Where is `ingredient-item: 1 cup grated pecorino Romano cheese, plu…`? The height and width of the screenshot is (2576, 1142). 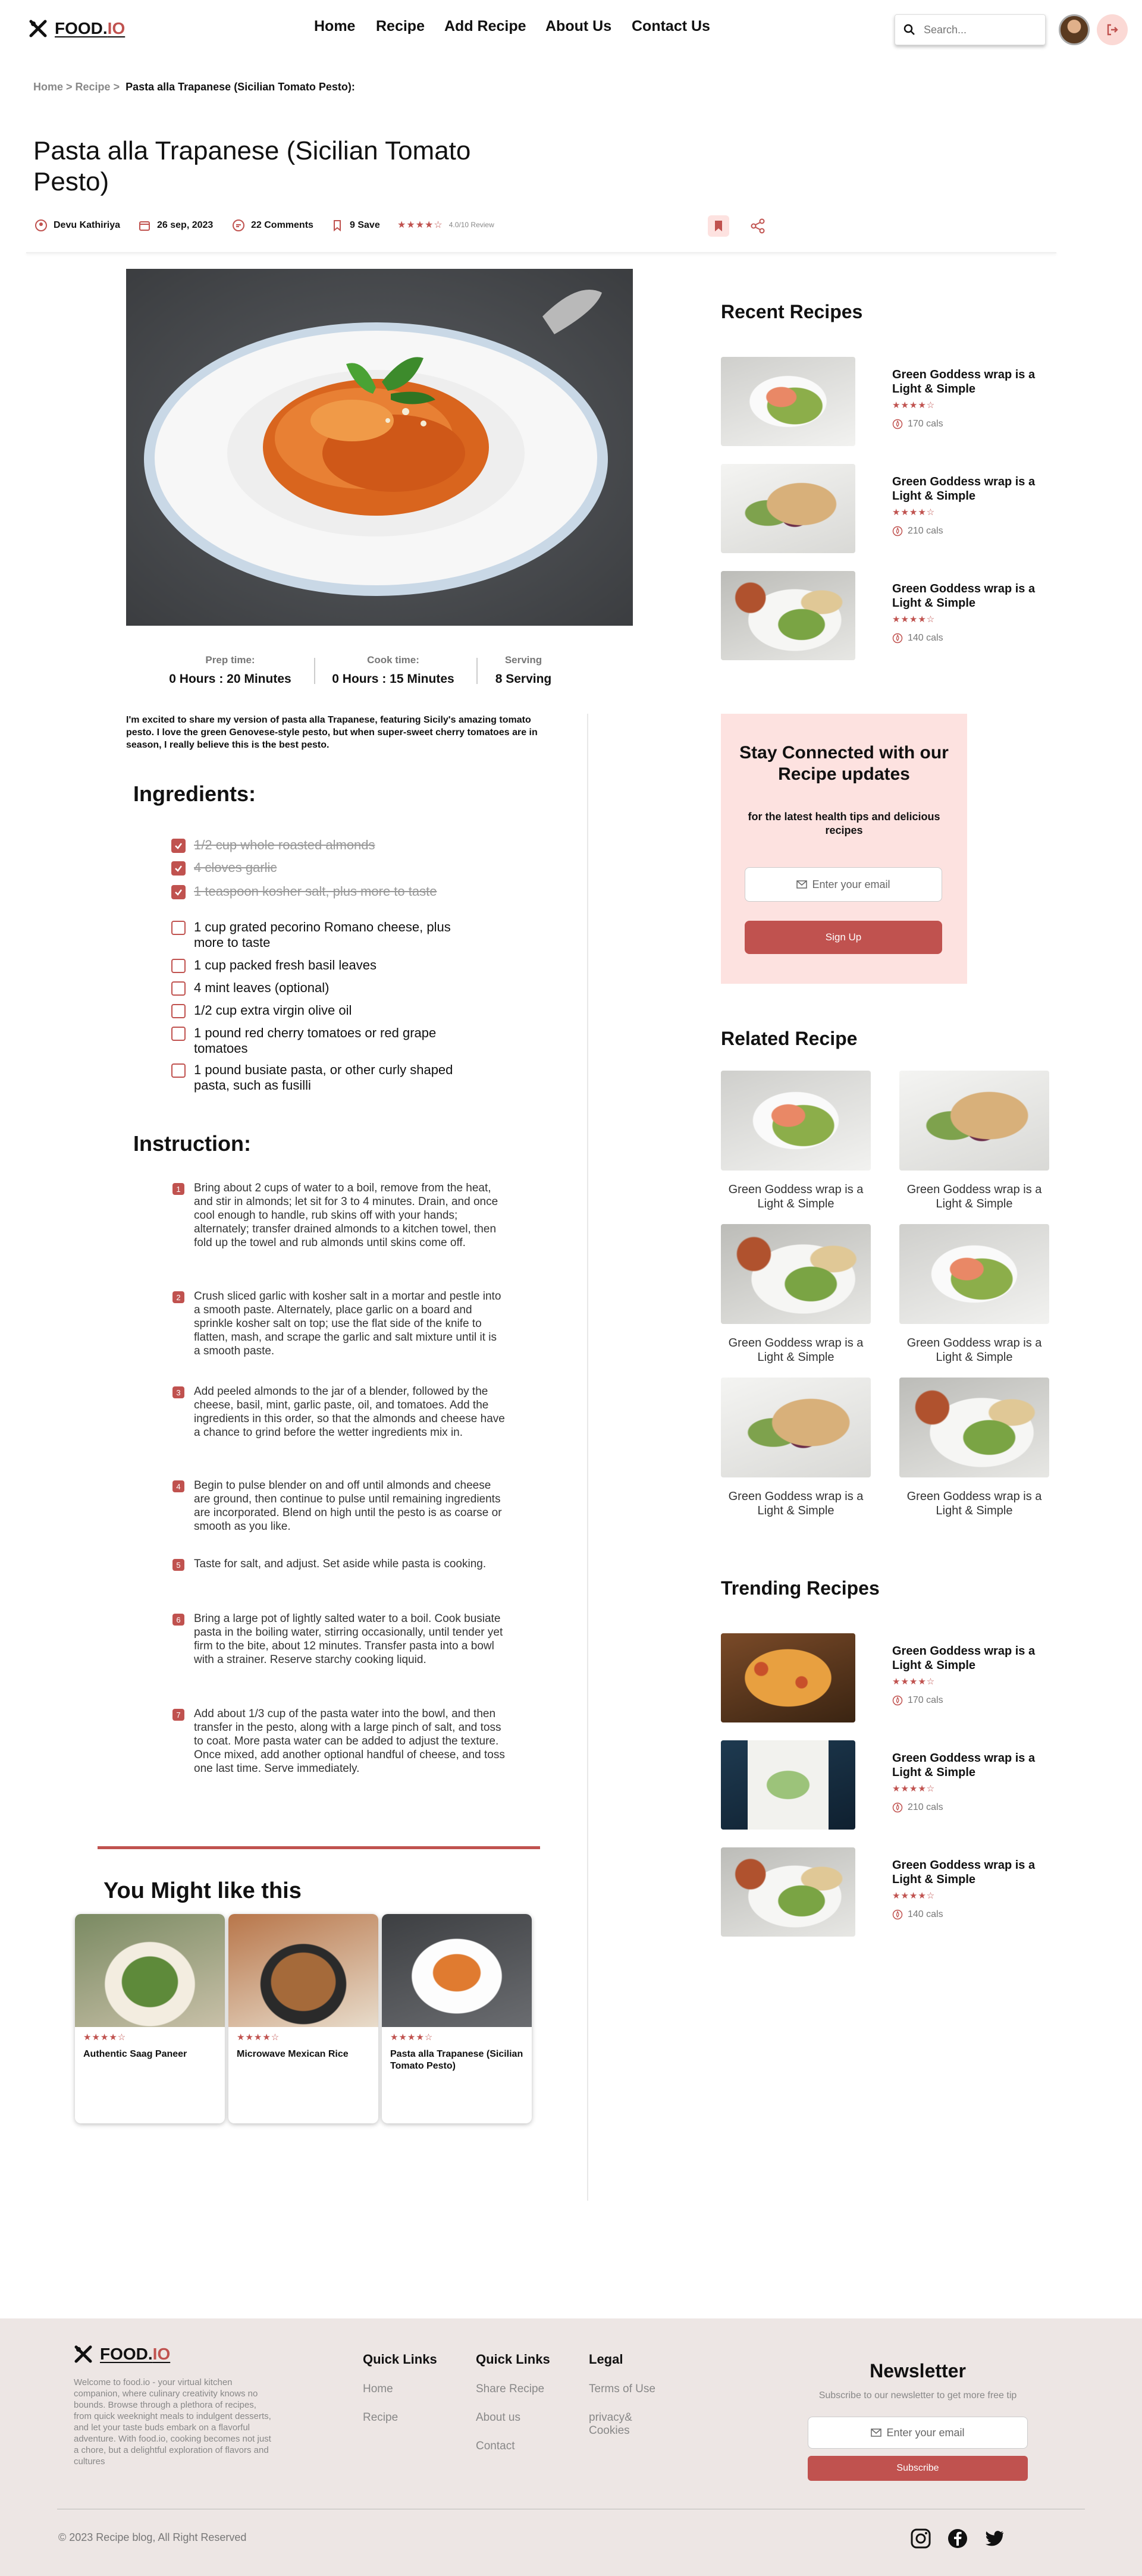
ingredient-item: 1 cup grated pecorino Romano cheese, plu… is located at coordinates (326, 935).